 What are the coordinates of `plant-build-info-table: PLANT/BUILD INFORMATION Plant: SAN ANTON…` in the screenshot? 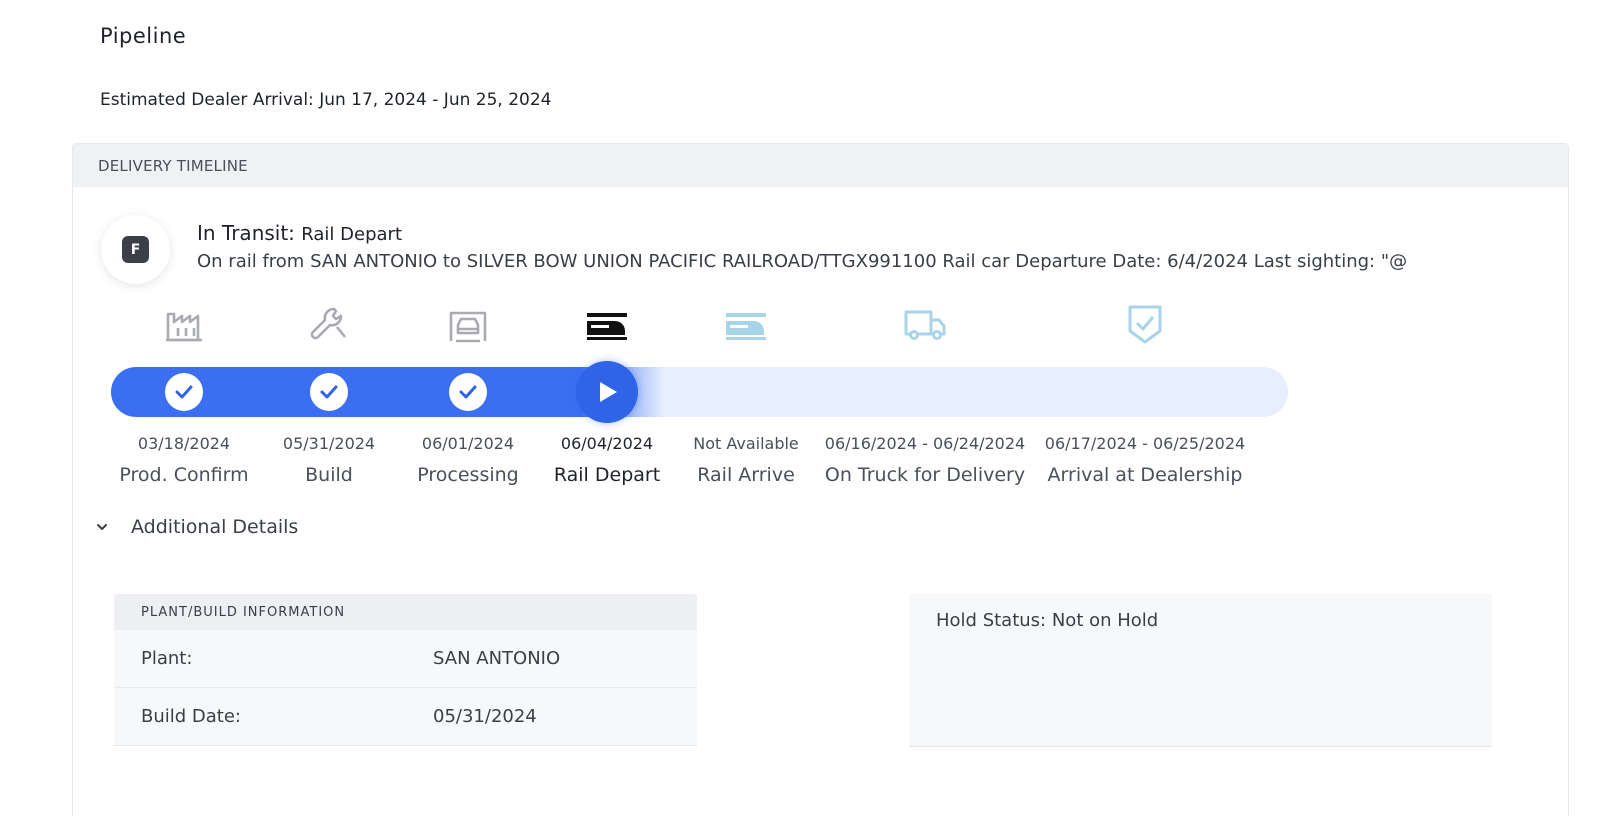 It's located at (405, 670).